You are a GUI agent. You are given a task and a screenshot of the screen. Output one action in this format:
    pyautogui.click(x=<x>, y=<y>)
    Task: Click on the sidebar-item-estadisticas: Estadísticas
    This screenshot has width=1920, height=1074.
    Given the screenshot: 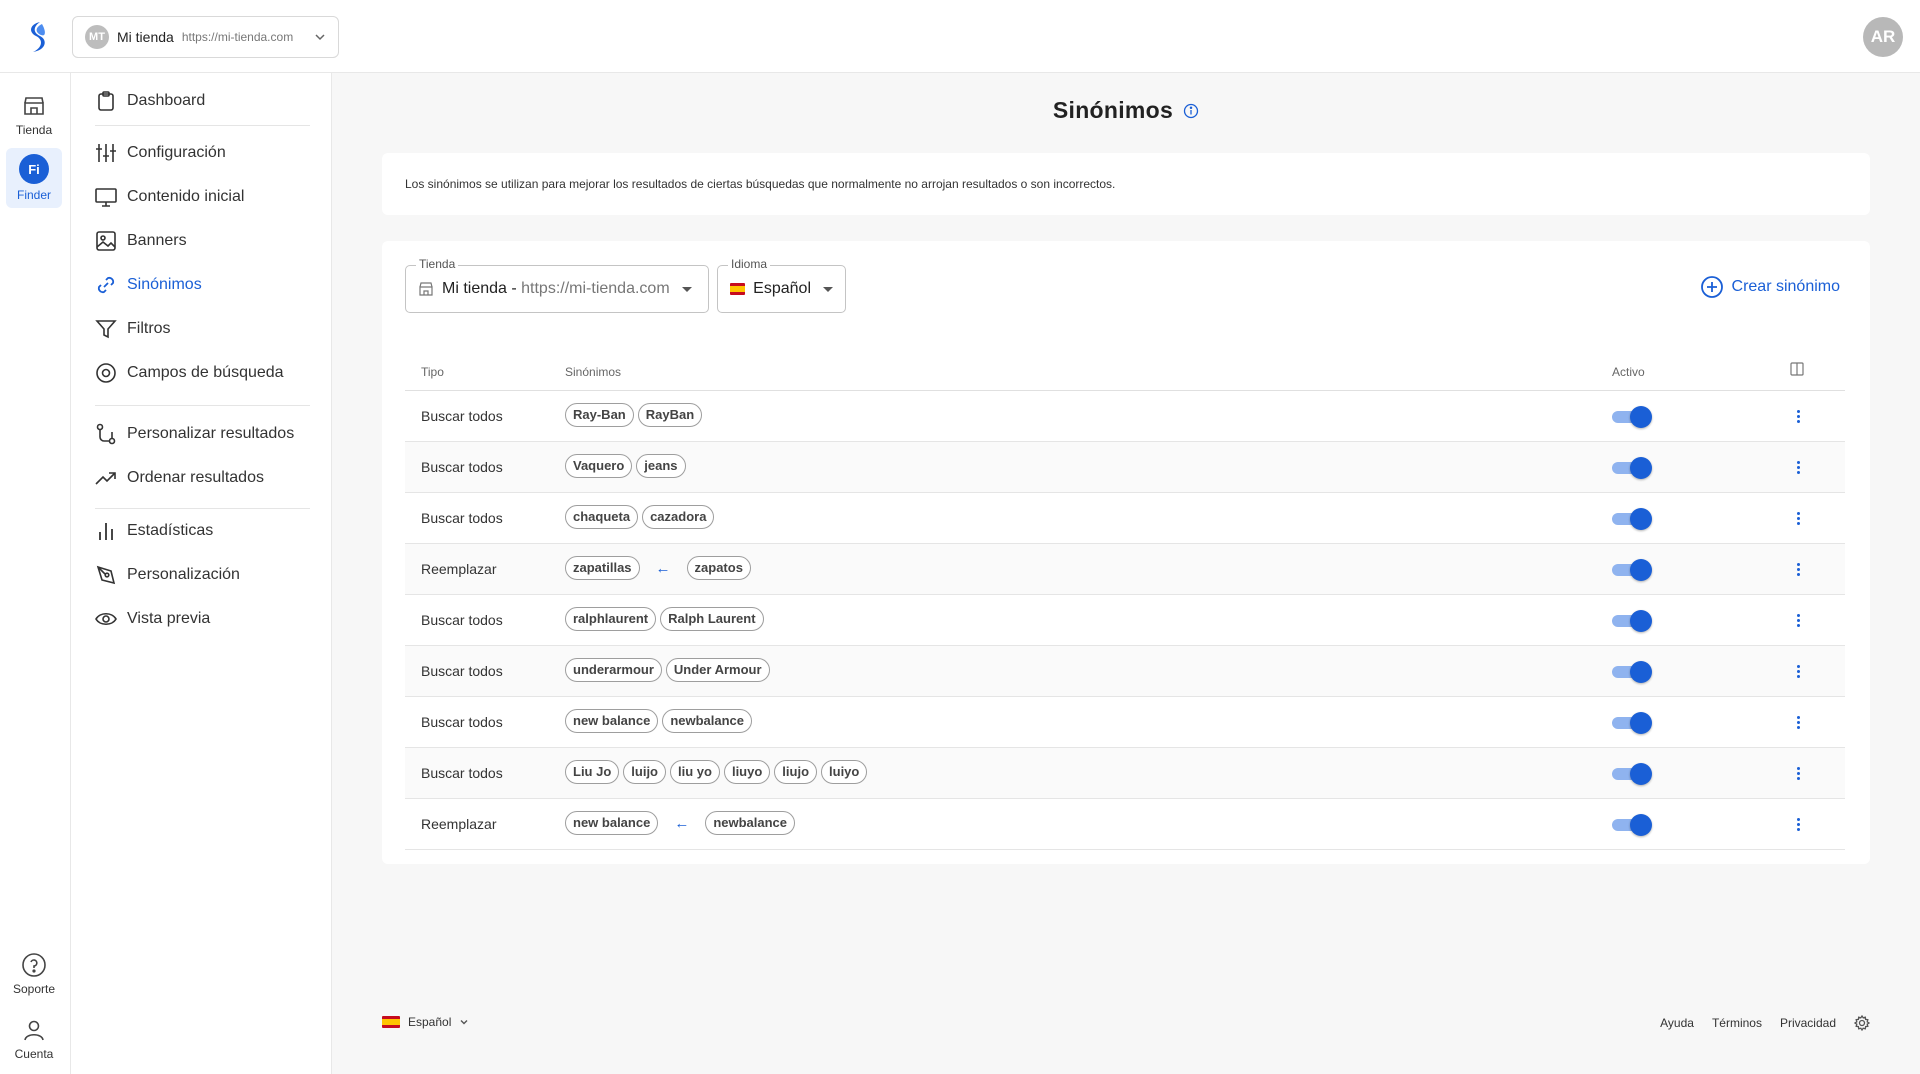 What is the action you would take?
    pyautogui.click(x=154, y=531)
    